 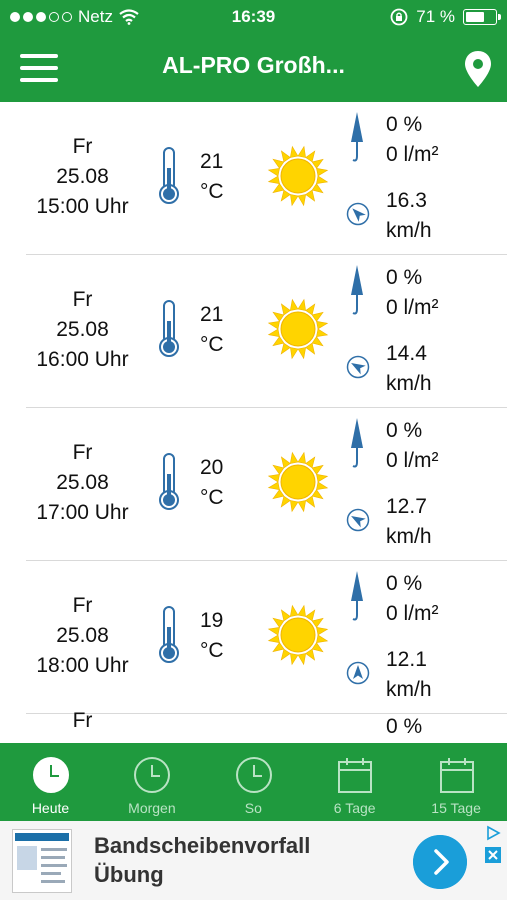 I want to click on tab-label: 6 Tage, so click(x=354, y=808).